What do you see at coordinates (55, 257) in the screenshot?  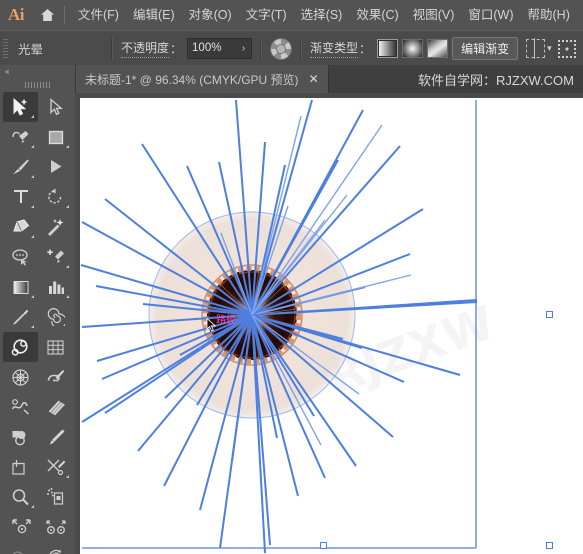 I see `tool-pen-add-anchor` at bounding box center [55, 257].